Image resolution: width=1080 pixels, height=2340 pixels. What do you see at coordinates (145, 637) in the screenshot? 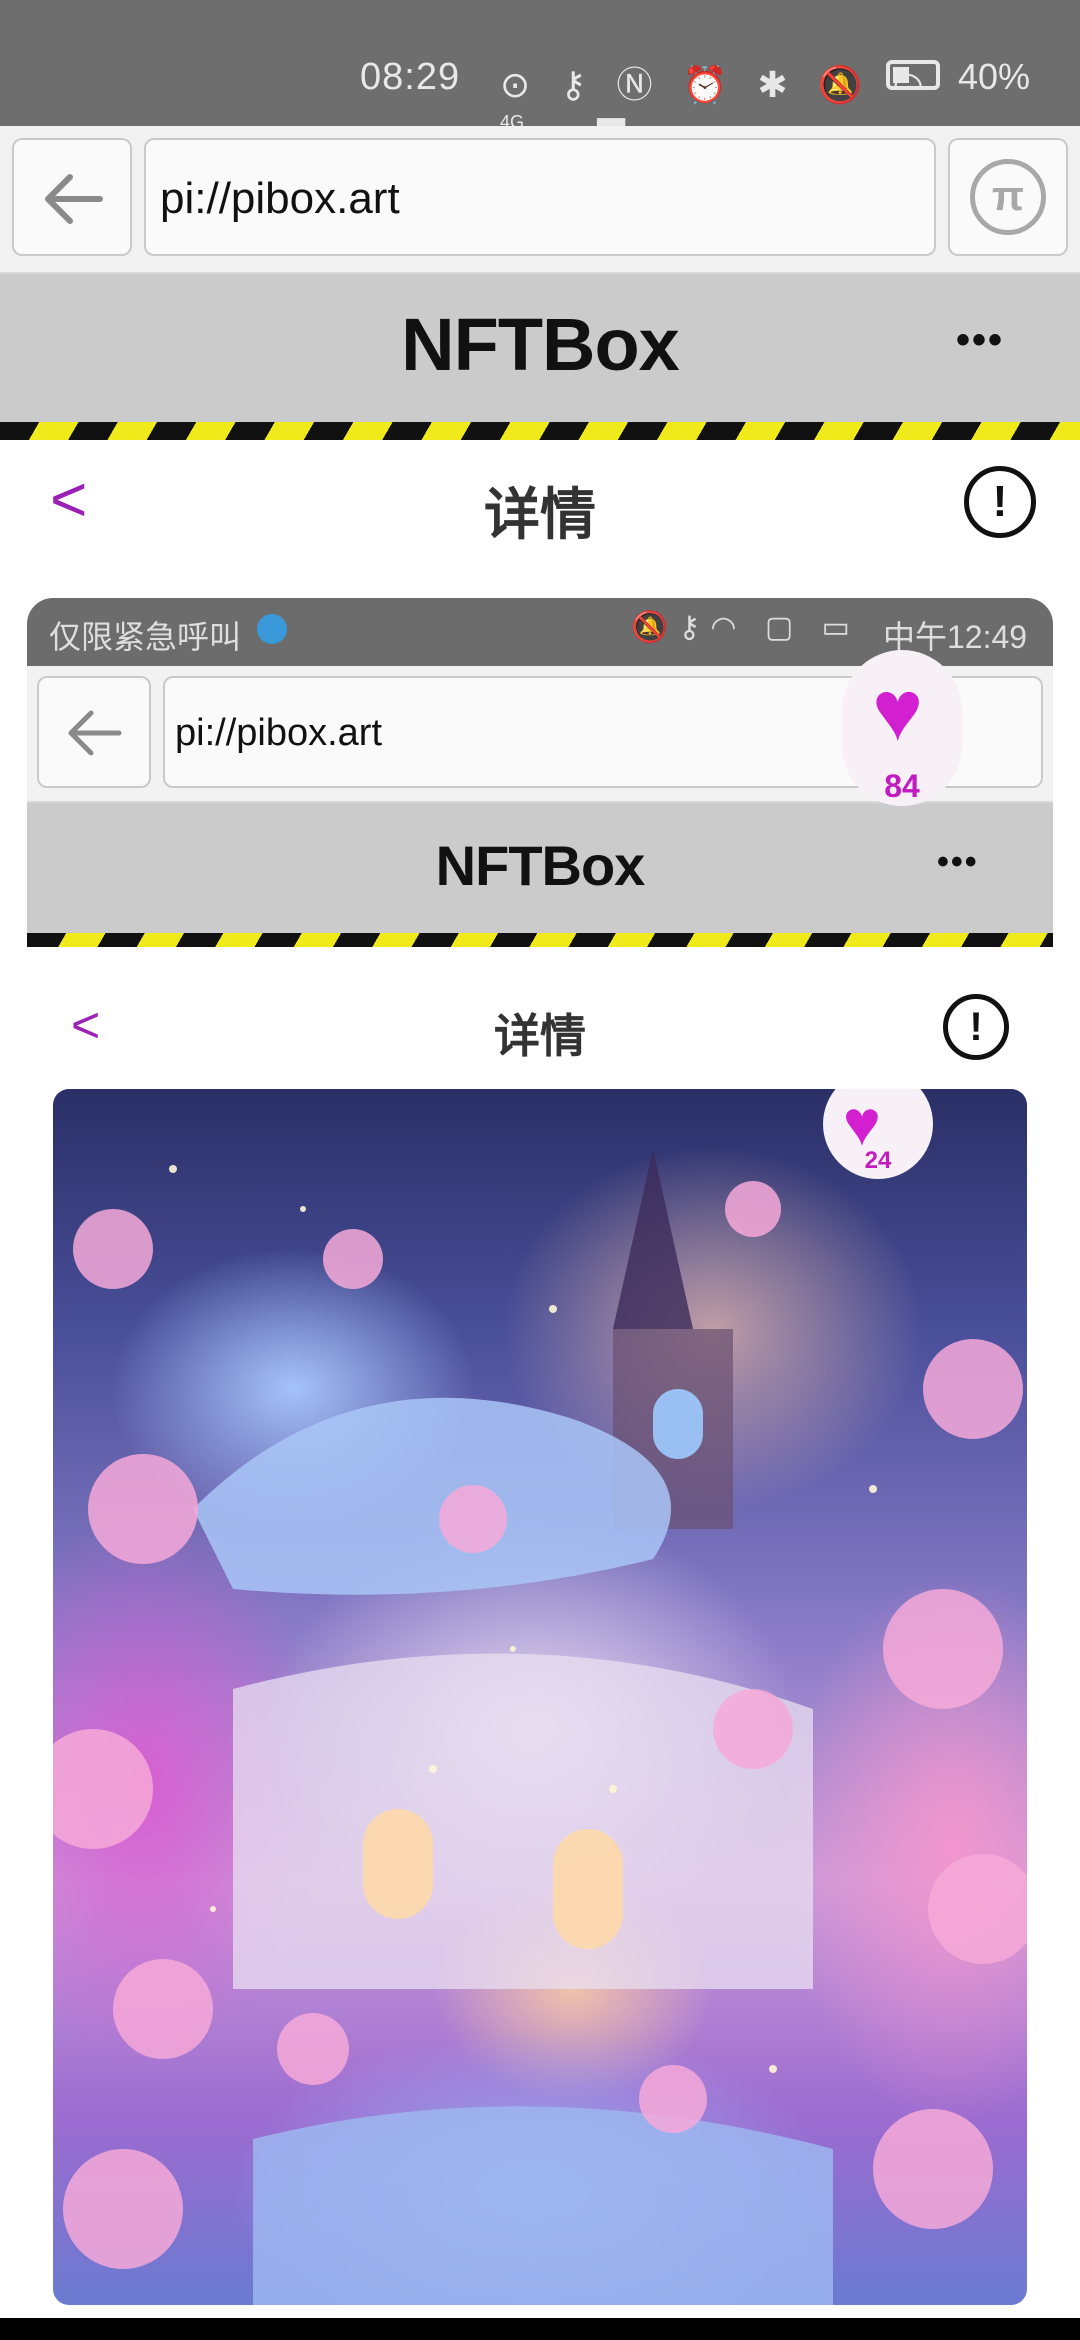
I see `nested-status-text: 仅限紧急呼叫` at bounding box center [145, 637].